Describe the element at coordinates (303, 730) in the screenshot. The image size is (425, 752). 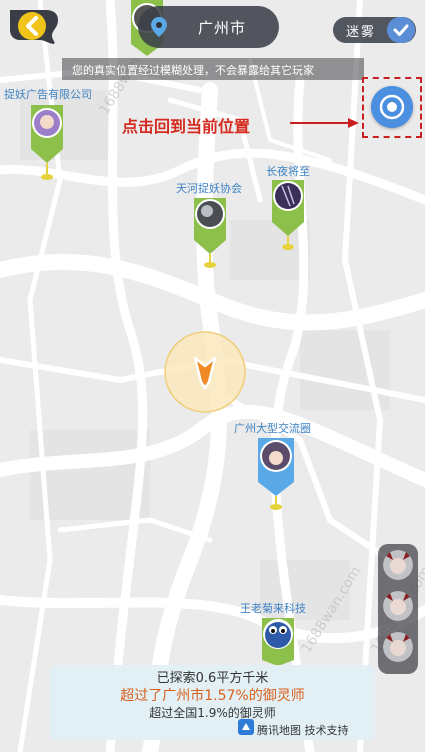
I see `map-credit: 腾讯地图 技术支持` at that location.